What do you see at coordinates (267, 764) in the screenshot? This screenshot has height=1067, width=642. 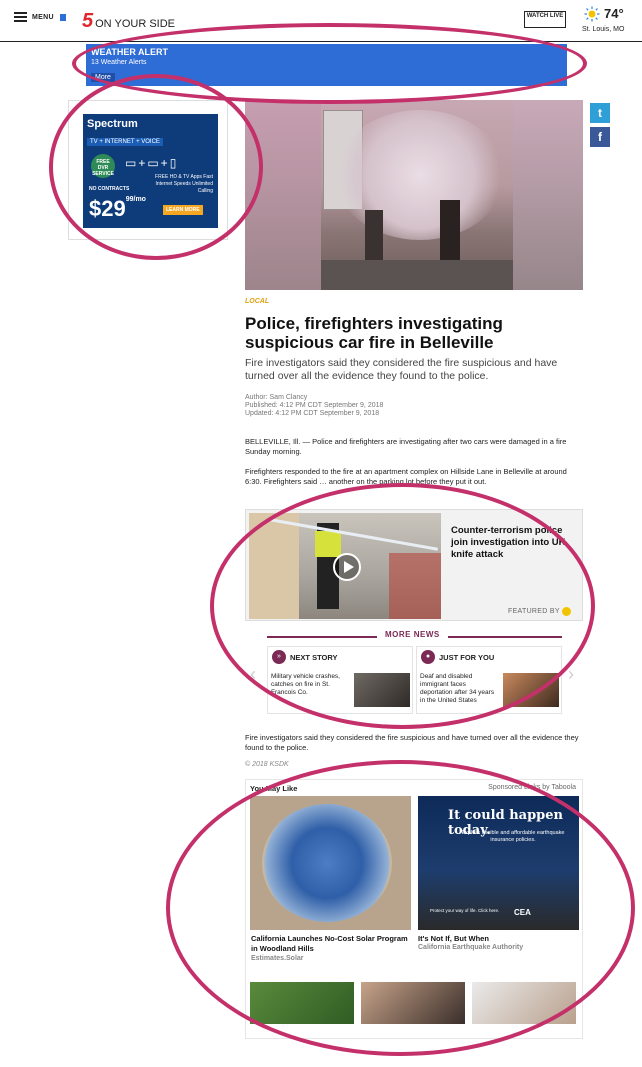 I see `copyright: © 2018 KSDK` at bounding box center [267, 764].